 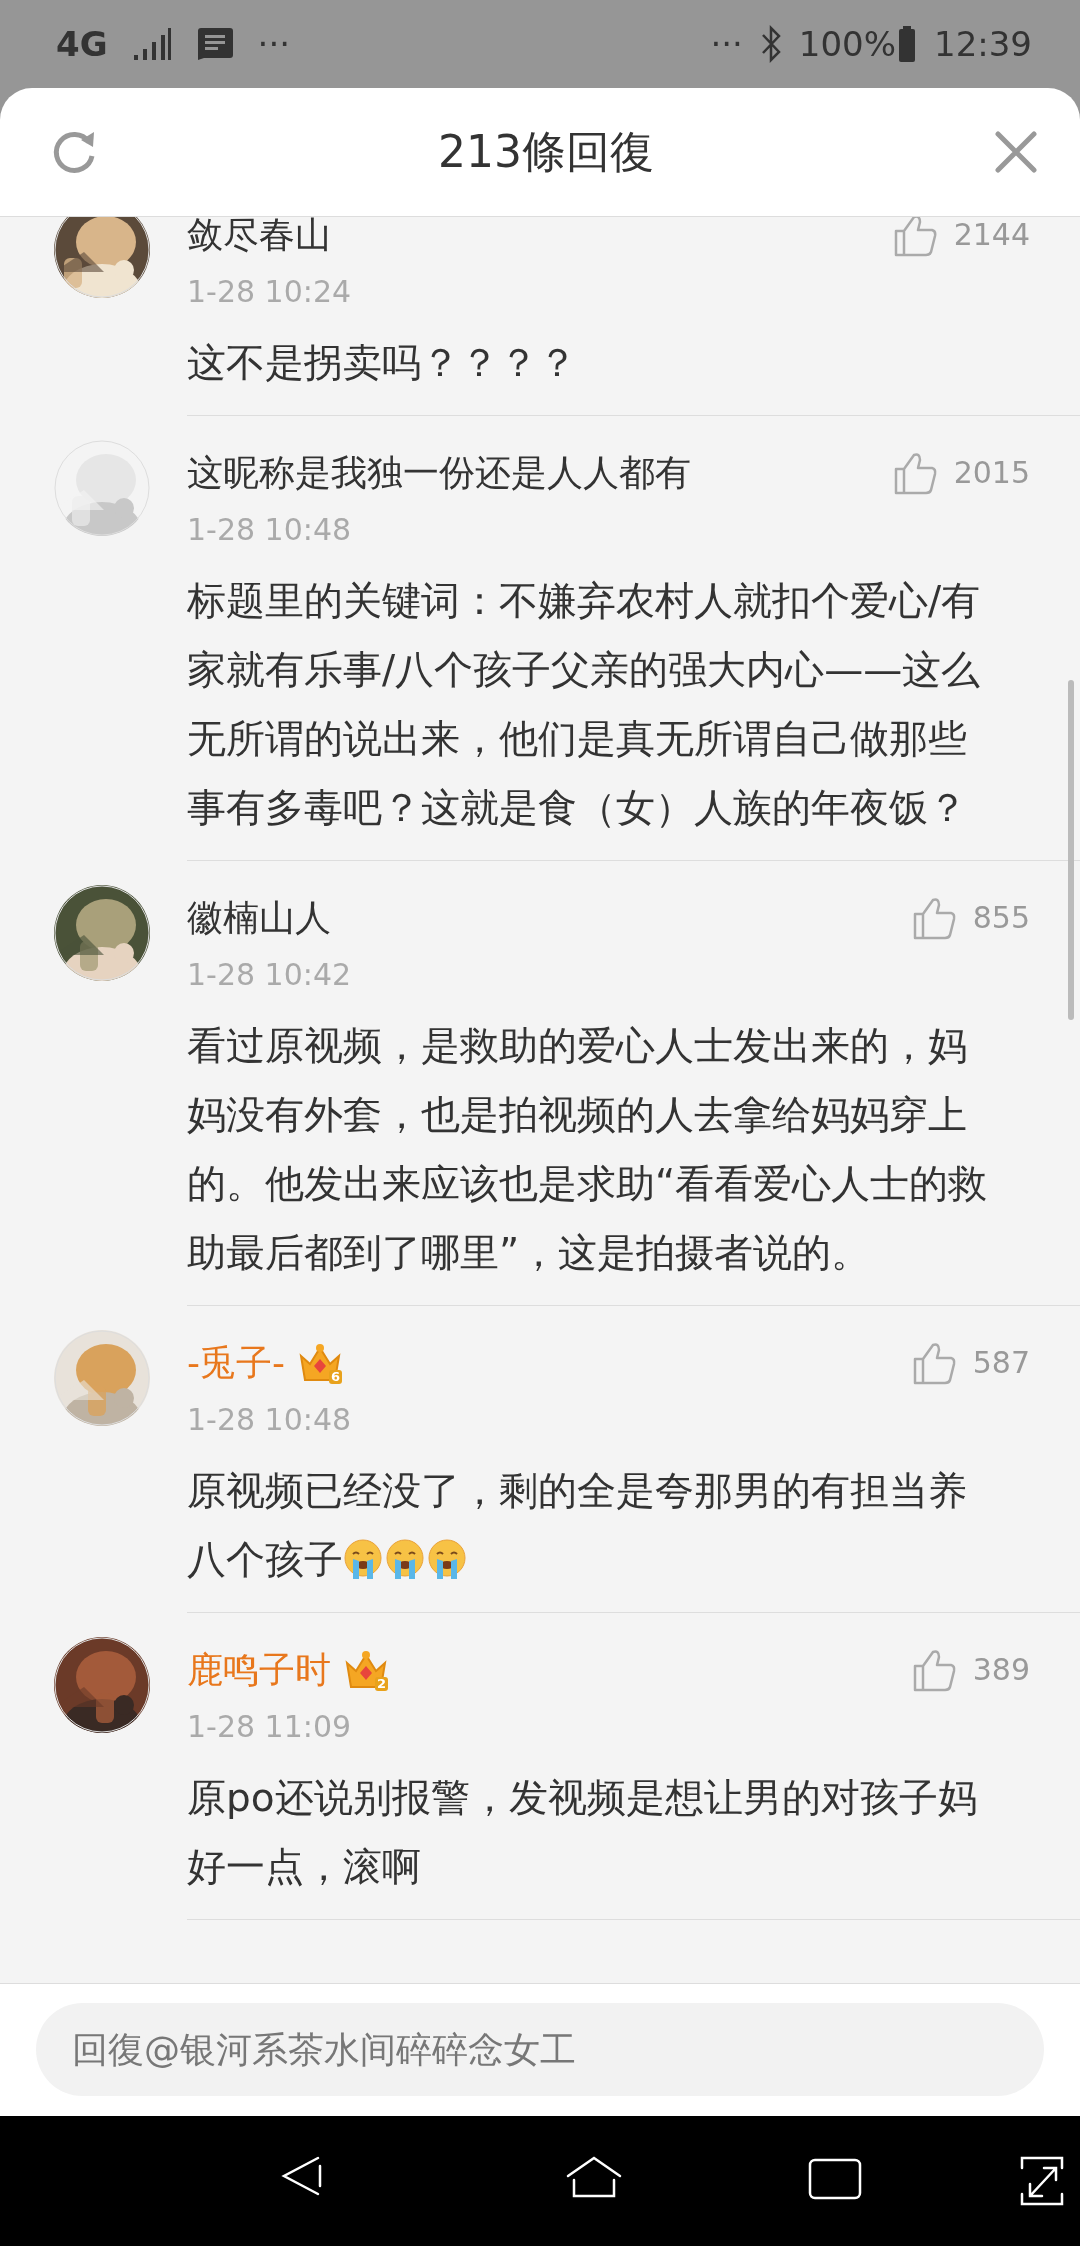 What do you see at coordinates (584, 704) in the screenshot?
I see `comment-text: 标题里的关键词：不嫌弃农村人就扣个爱心/有家就有乐事/八个孩子父亲的强大内心——这么无所谓的说出来，他们是真无所谓自己做那些事有多毒吧？这就是食（女）人族的年夜饭？` at bounding box center [584, 704].